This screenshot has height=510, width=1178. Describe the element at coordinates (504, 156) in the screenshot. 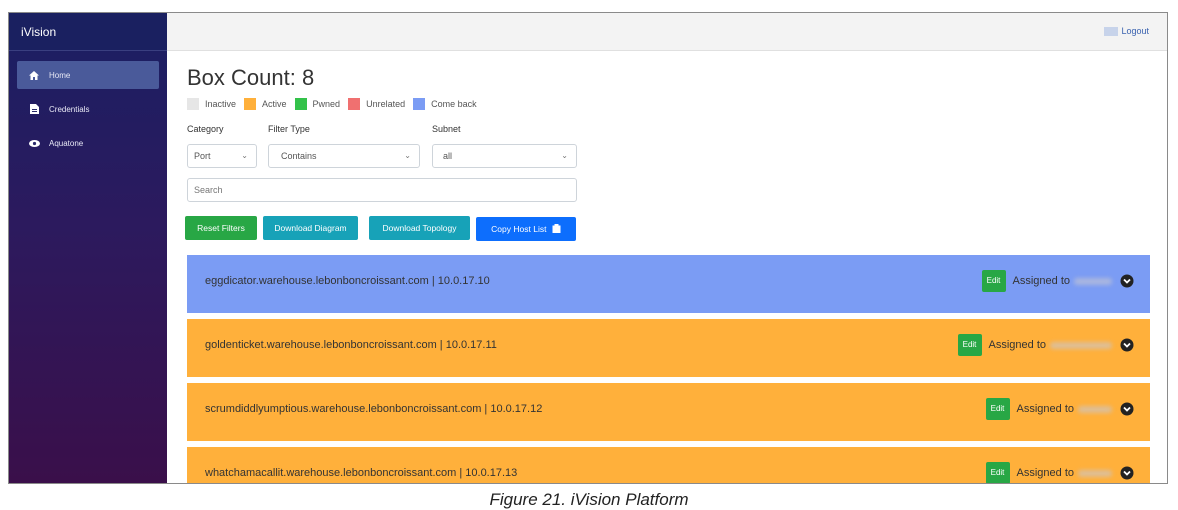

I see `subnet-select: all ⌄` at that location.